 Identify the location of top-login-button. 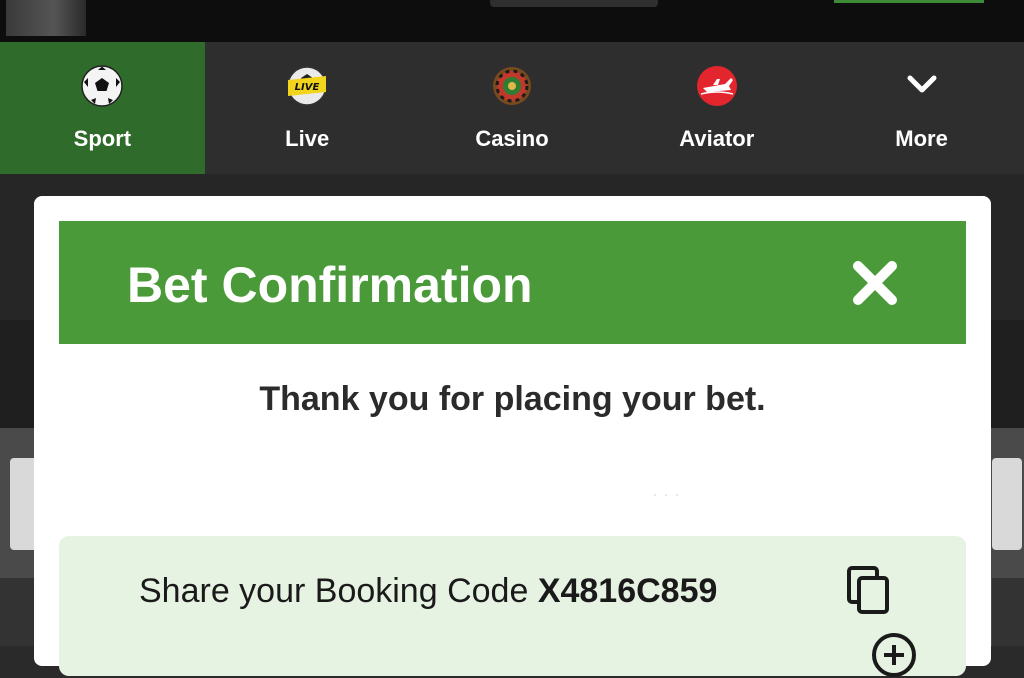
(909, 1).